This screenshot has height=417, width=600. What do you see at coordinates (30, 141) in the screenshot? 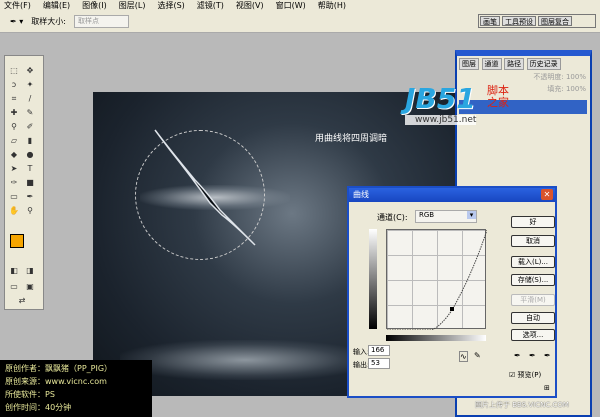
I see `gradient-tool-icon: ▮` at bounding box center [30, 141].